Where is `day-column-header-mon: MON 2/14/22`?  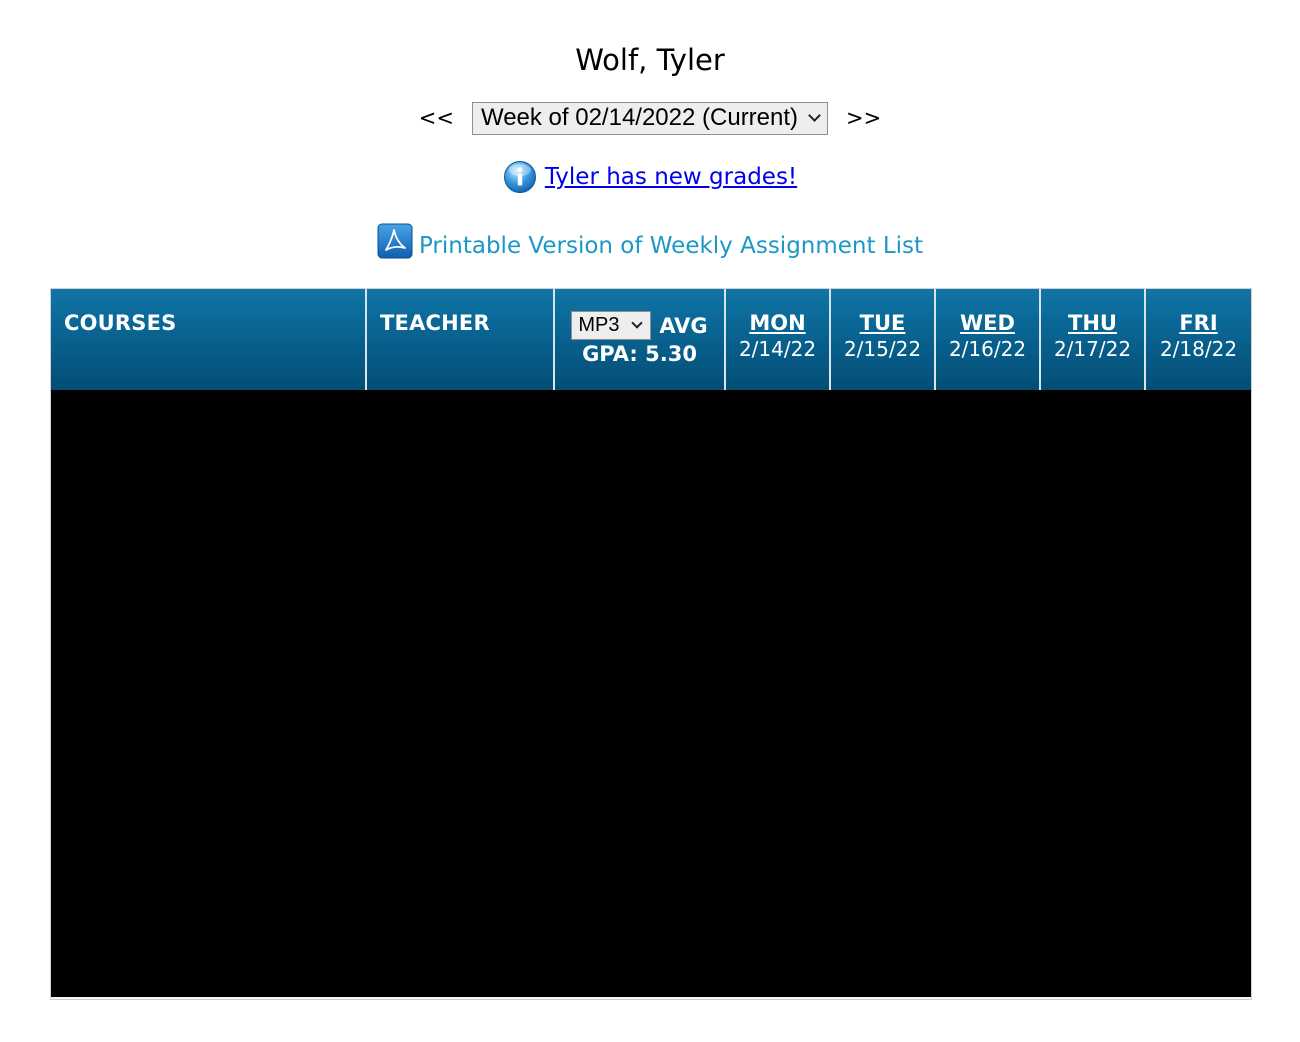
day-column-header-mon: MON 2/14/22 is located at coordinates (778, 339).